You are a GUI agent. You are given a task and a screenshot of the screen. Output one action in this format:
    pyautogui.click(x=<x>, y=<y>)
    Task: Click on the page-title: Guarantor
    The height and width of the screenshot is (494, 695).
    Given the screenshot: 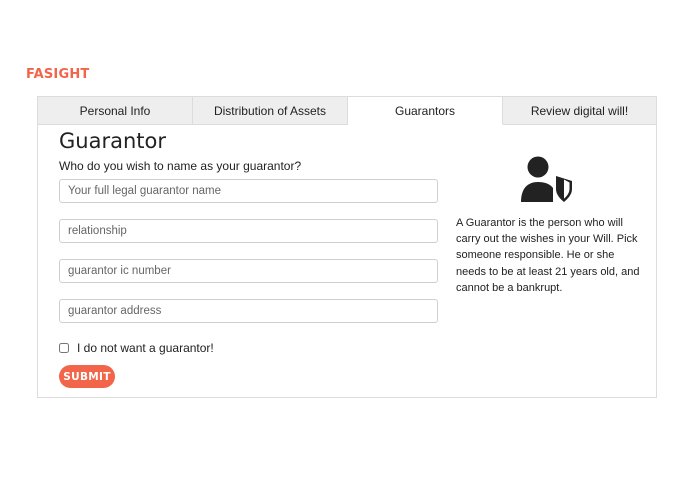 What is the action you would take?
    pyautogui.click(x=112, y=141)
    